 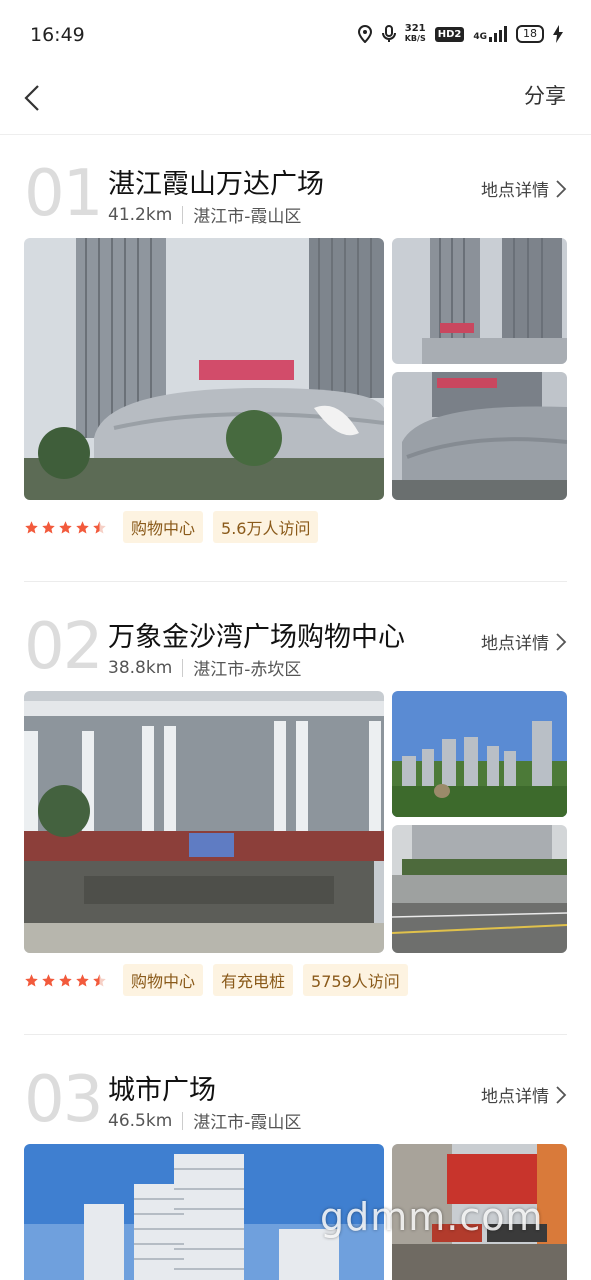 I want to click on place-name: 城市广场, so click(x=162, y=1087).